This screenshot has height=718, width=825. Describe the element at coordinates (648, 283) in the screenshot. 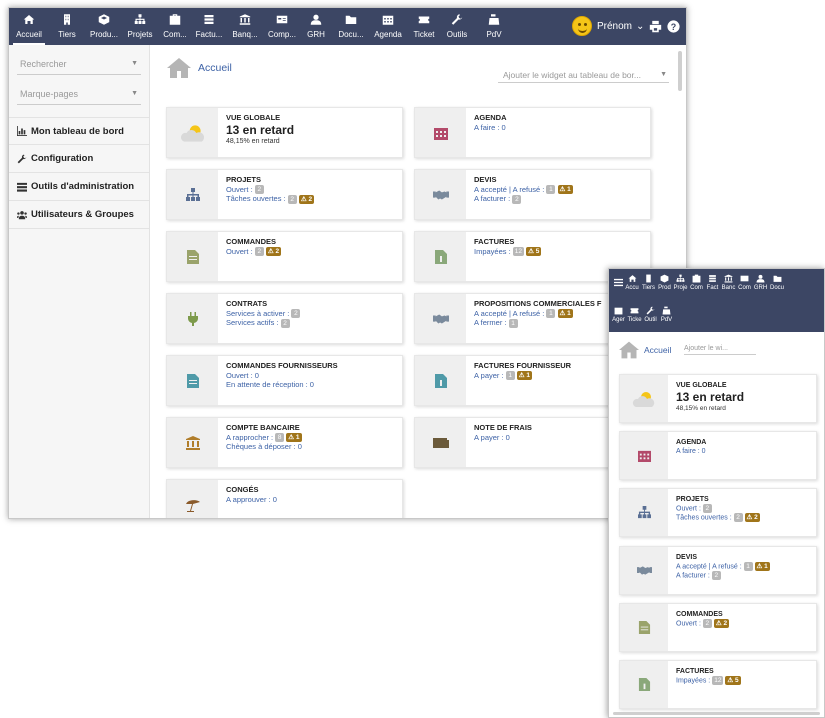

I see `mobile-menu-tiers: Tiers` at that location.